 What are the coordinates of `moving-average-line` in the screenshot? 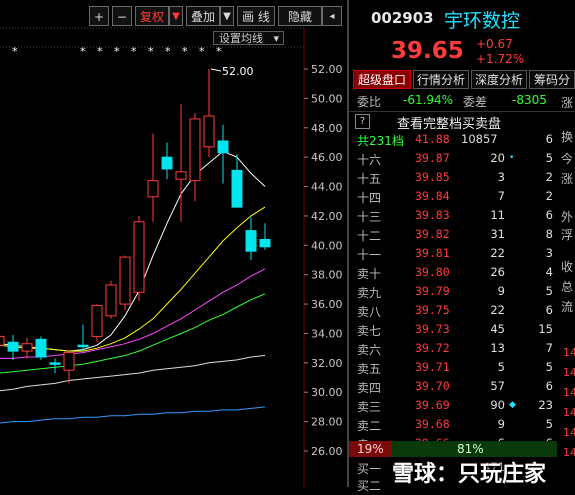 It's located at (133, 279).